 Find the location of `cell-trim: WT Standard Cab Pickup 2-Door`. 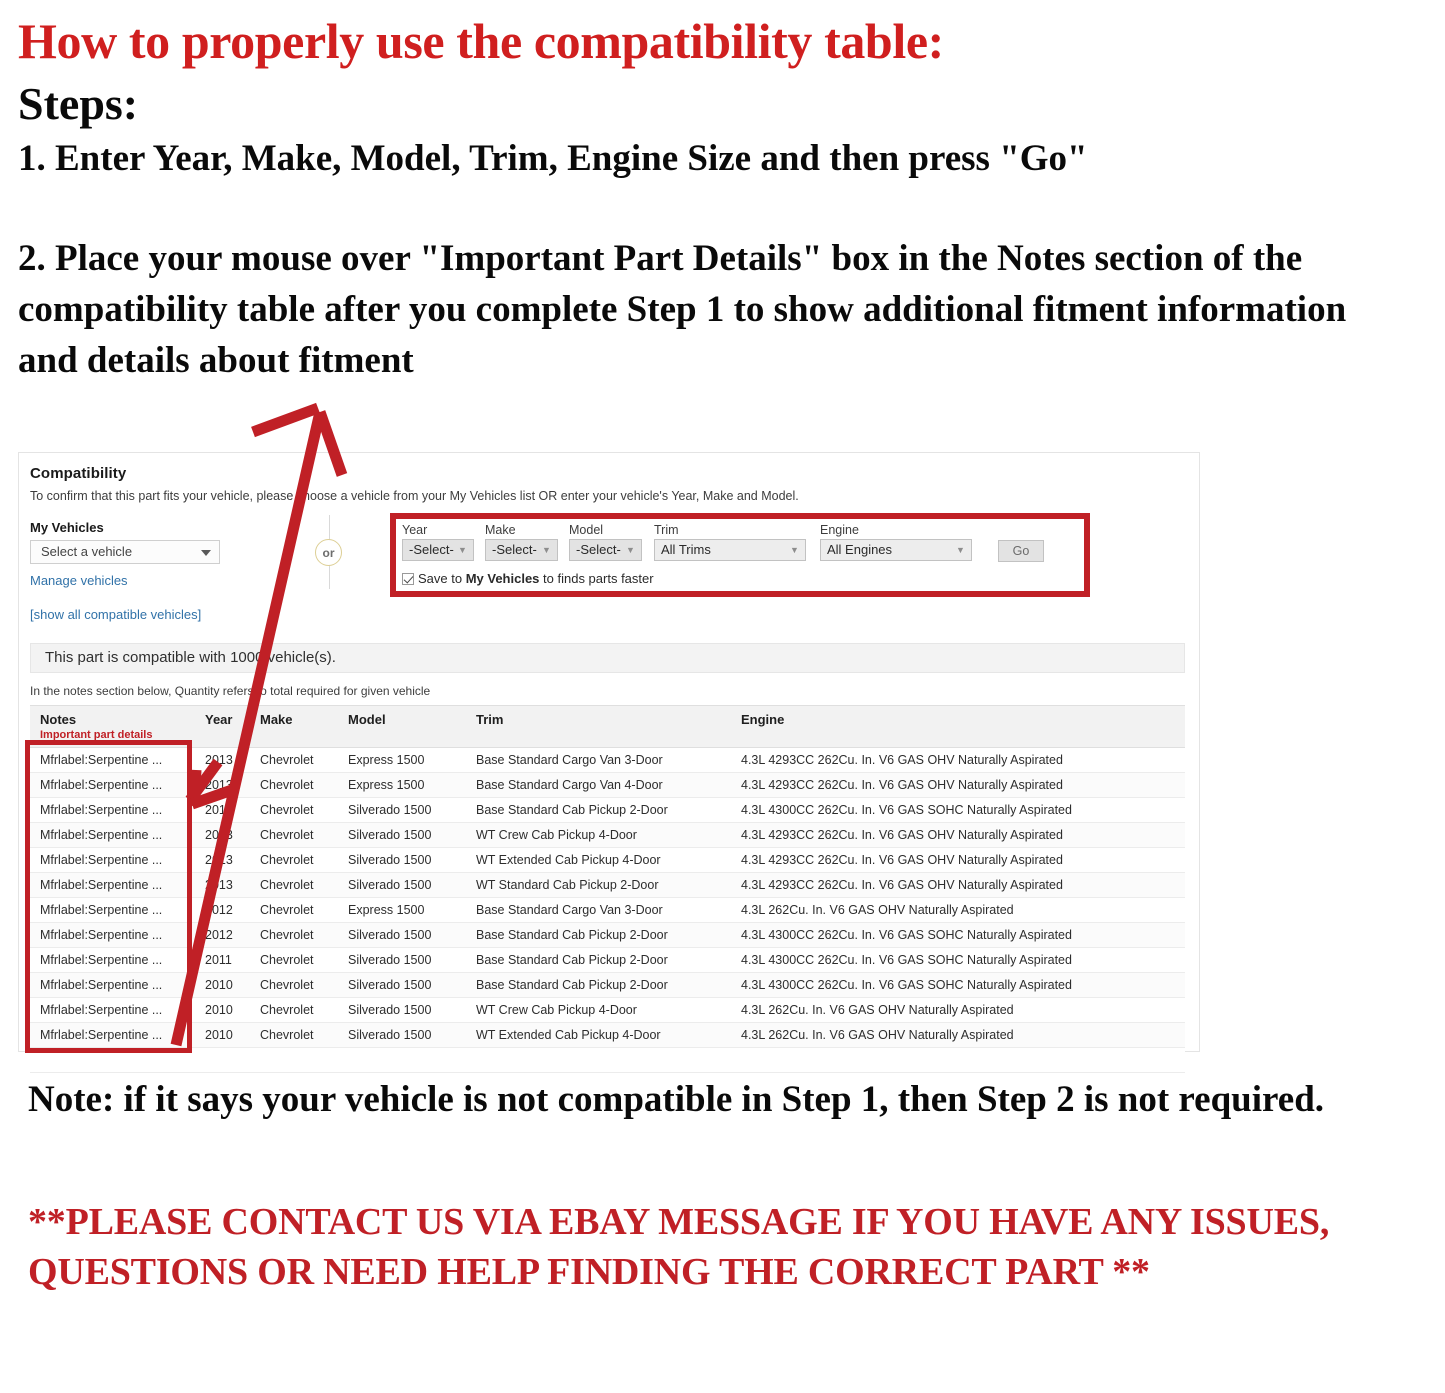

cell-trim: WT Standard Cab Pickup 2-Door is located at coordinates (598, 885).